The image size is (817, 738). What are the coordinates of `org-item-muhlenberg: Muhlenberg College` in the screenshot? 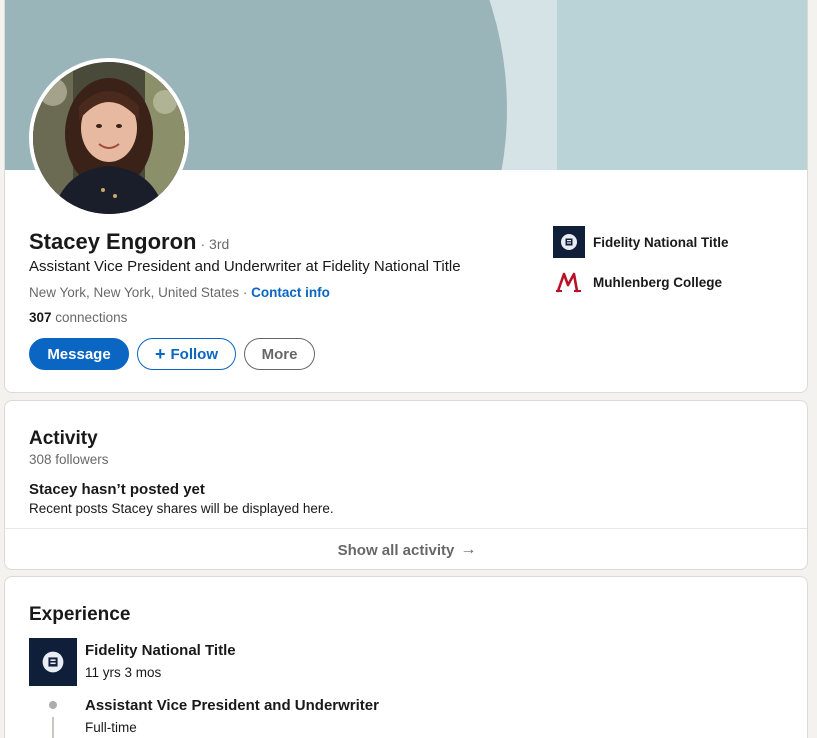 It's located at (641, 282).